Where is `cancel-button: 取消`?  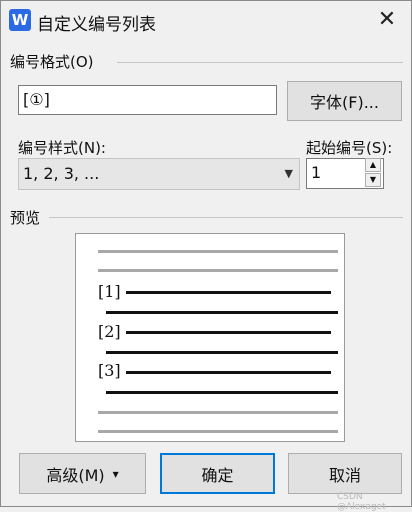
cancel-button: 取消 is located at coordinates (345, 473).